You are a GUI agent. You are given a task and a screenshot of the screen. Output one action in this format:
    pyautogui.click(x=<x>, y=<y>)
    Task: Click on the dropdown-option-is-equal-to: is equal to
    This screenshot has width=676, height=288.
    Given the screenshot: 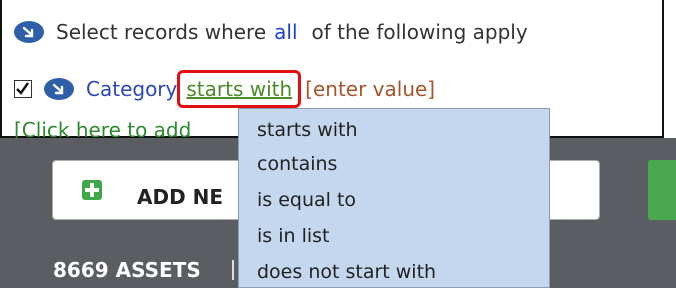 What is the action you would take?
    pyautogui.click(x=306, y=200)
    